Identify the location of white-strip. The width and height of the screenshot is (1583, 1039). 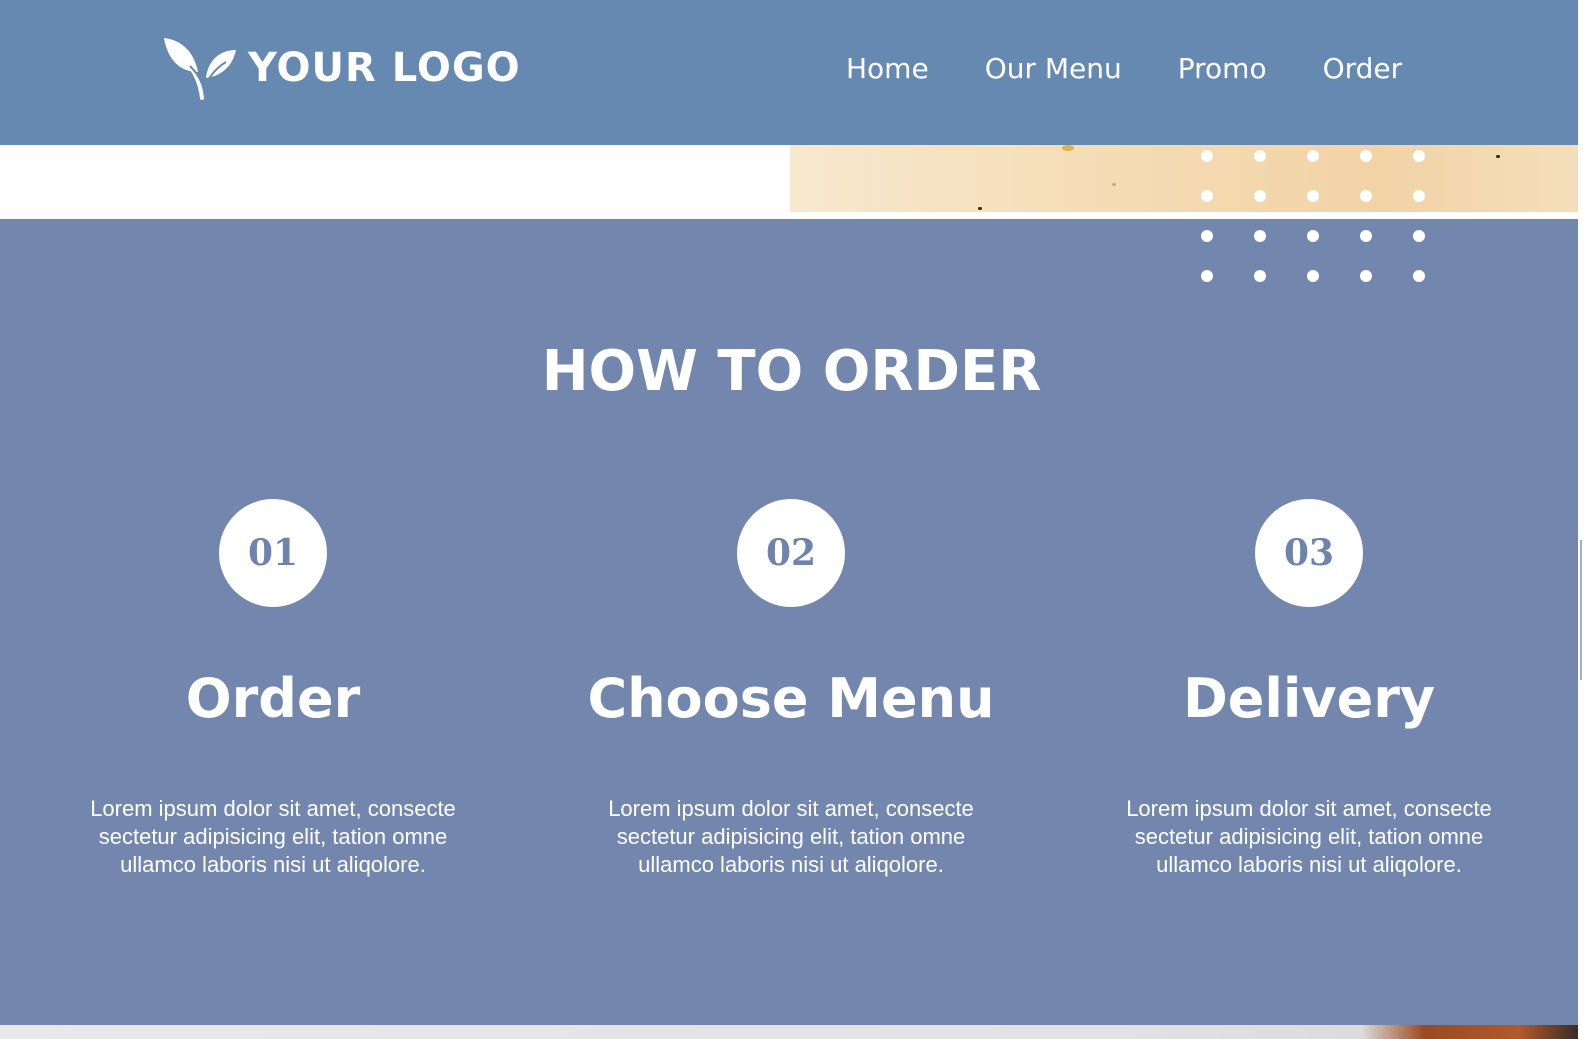
(395, 181).